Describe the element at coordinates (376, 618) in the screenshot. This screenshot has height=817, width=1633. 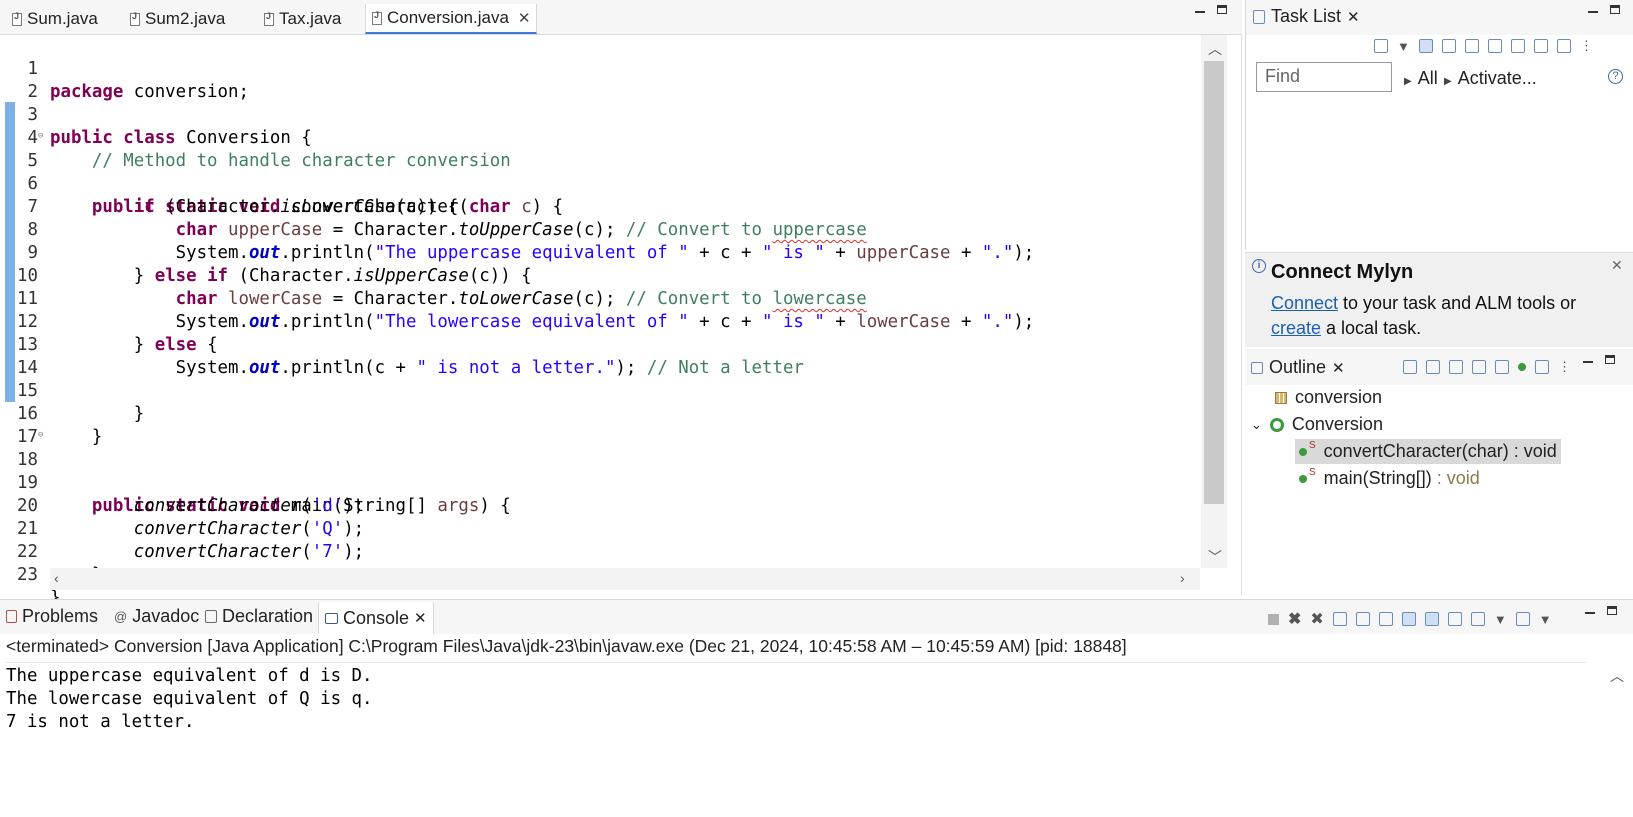
I see `tab-console: Console ✕` at that location.